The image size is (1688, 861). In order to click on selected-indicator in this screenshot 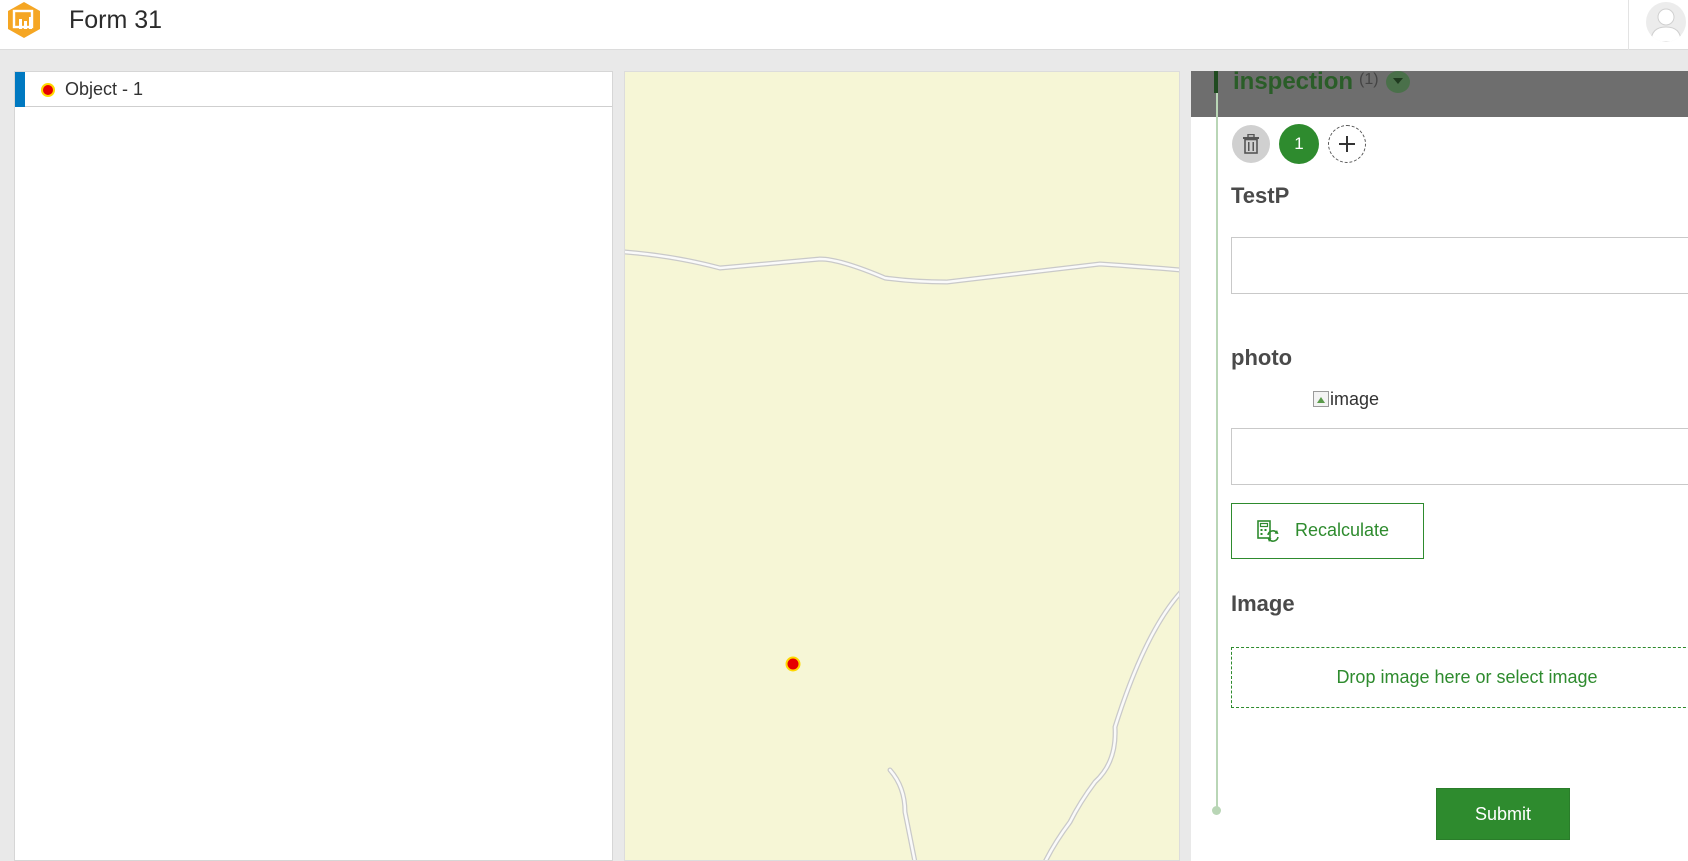, I will do `click(20, 89)`.